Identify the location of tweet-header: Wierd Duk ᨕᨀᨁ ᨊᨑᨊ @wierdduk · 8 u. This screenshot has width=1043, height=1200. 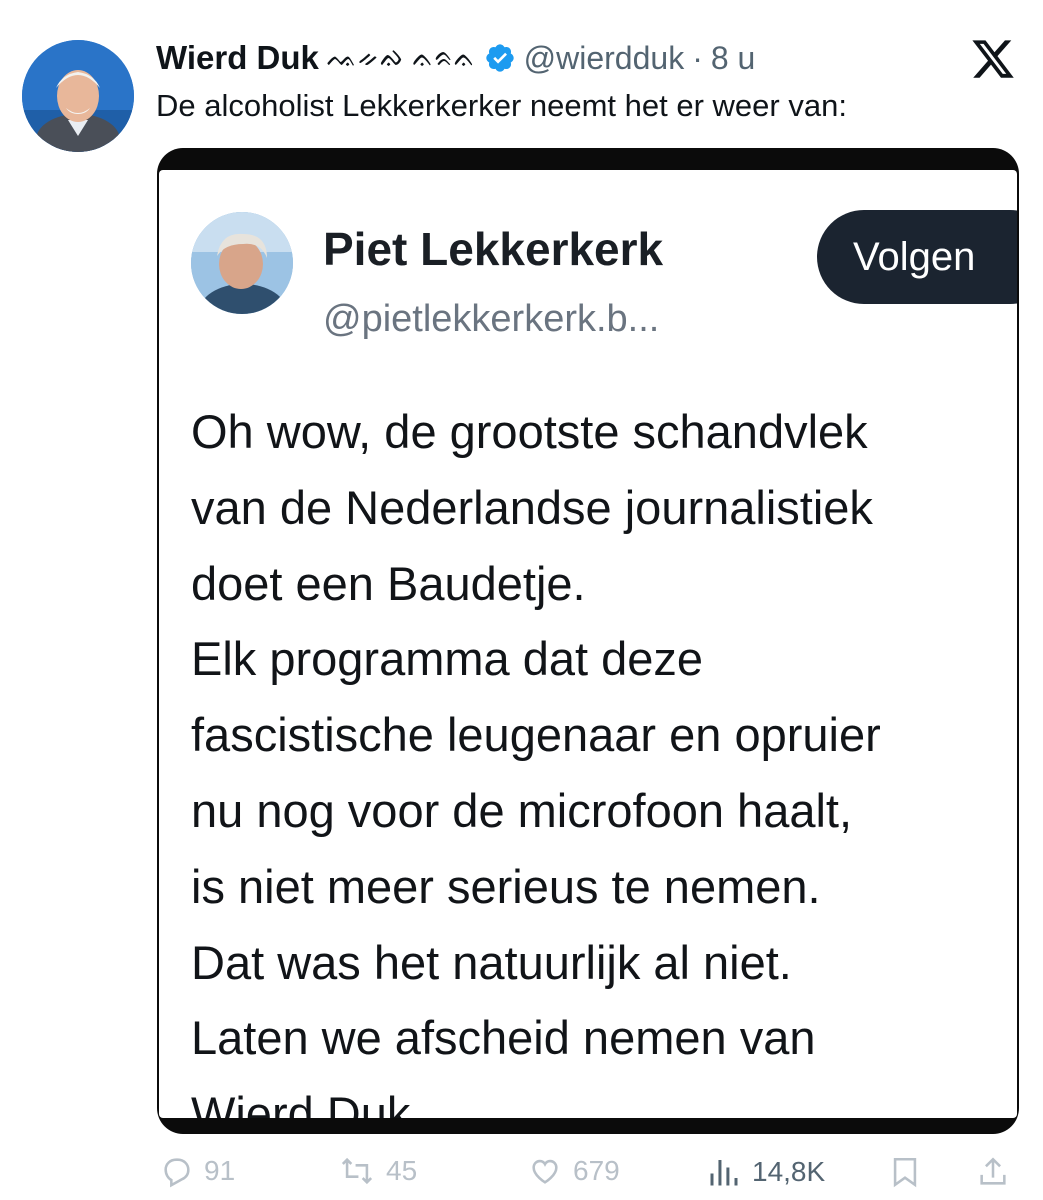
(455, 58).